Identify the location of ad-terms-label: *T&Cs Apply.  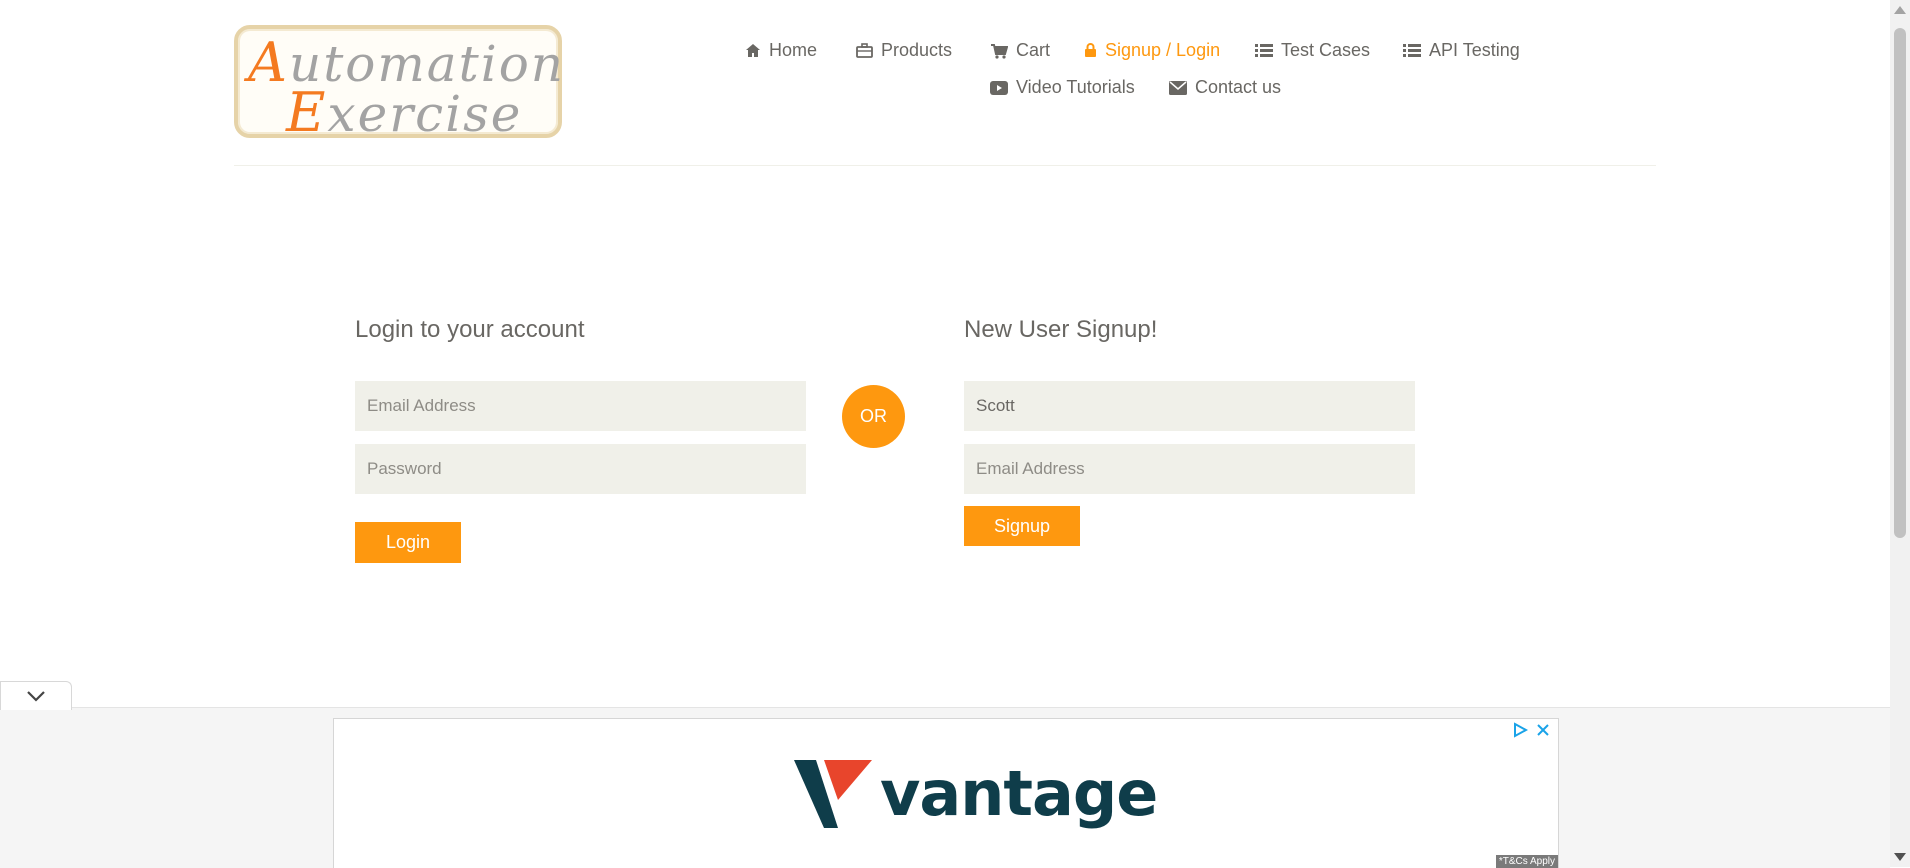
(1526, 861).